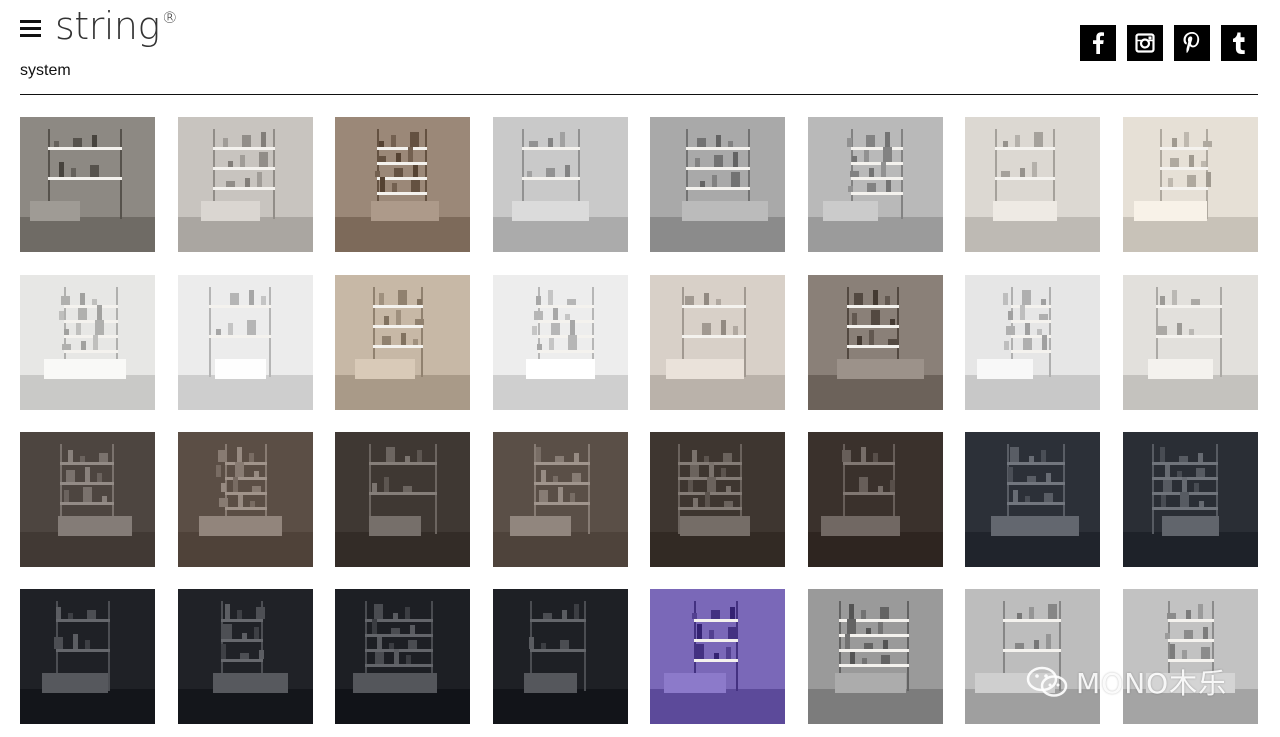  Describe the element at coordinates (639, 94) in the screenshot. I see `header-divider` at that location.